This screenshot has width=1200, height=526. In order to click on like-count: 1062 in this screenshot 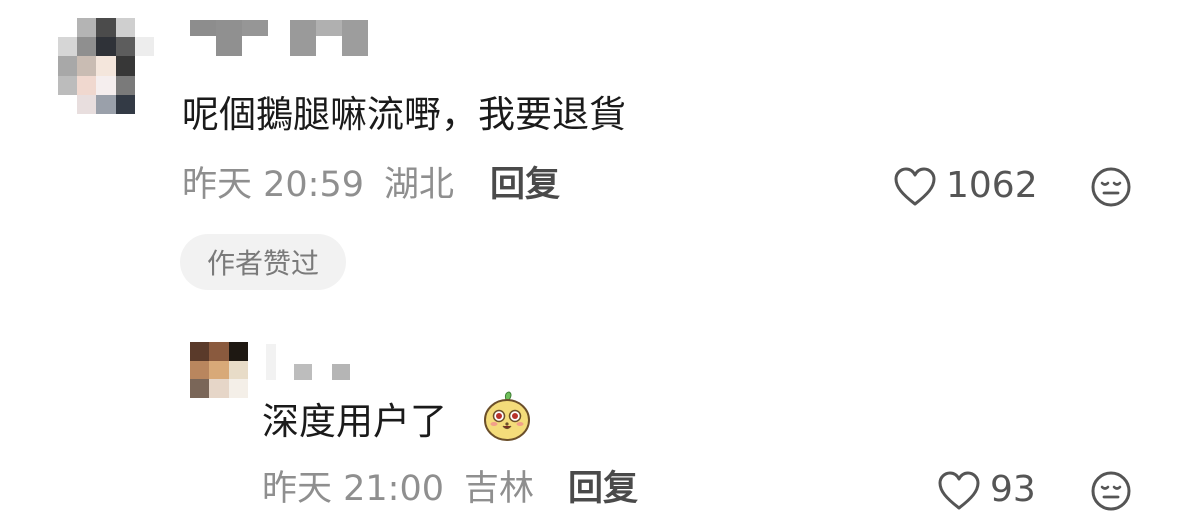, I will do `click(992, 185)`.